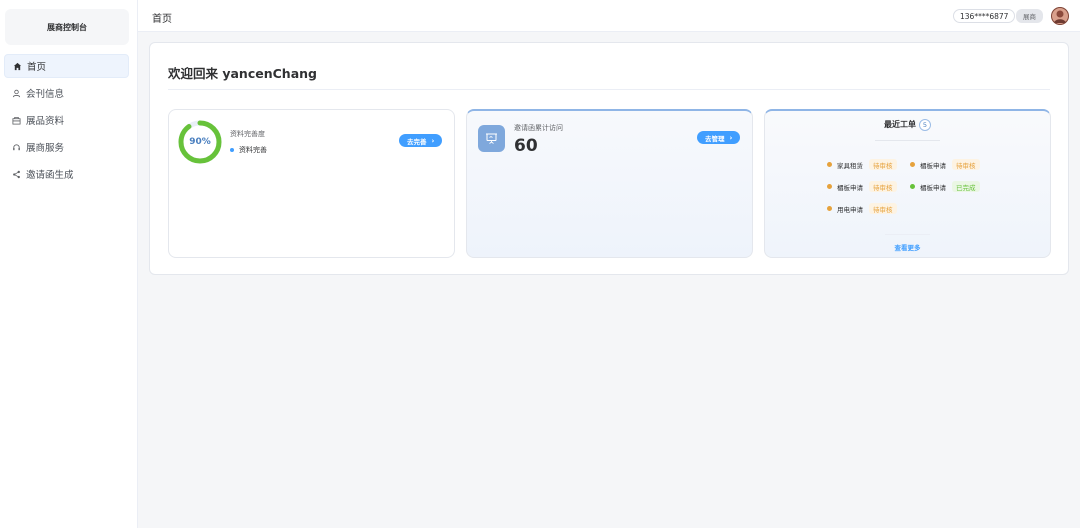 This screenshot has height=528, width=1080. I want to click on invitation-visits-card: 邀请函累计访问 60 去管理 ›, so click(609, 183).